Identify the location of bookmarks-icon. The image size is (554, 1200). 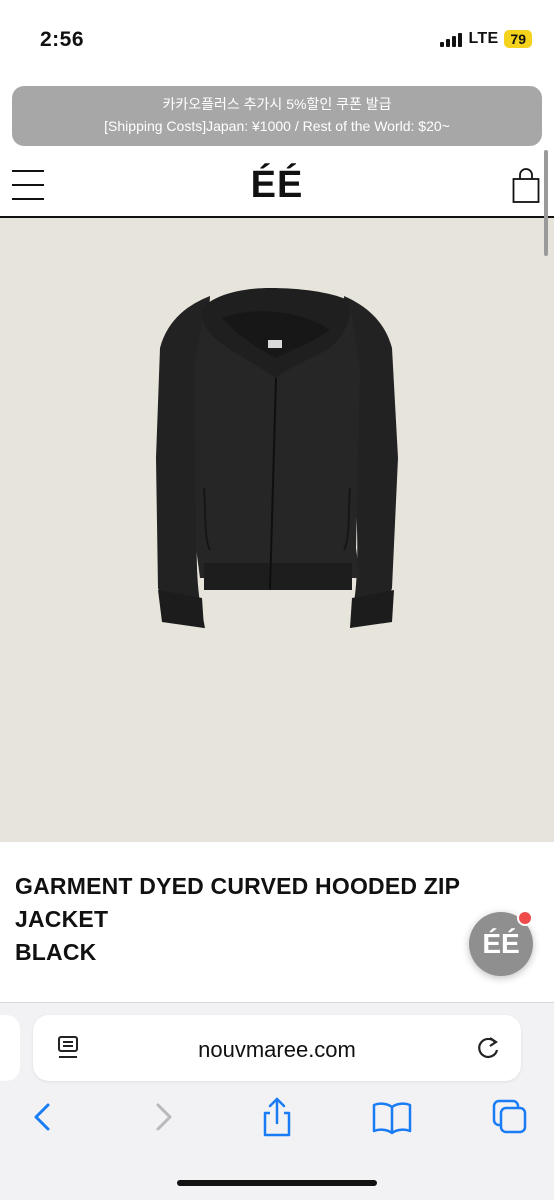
(392, 1117).